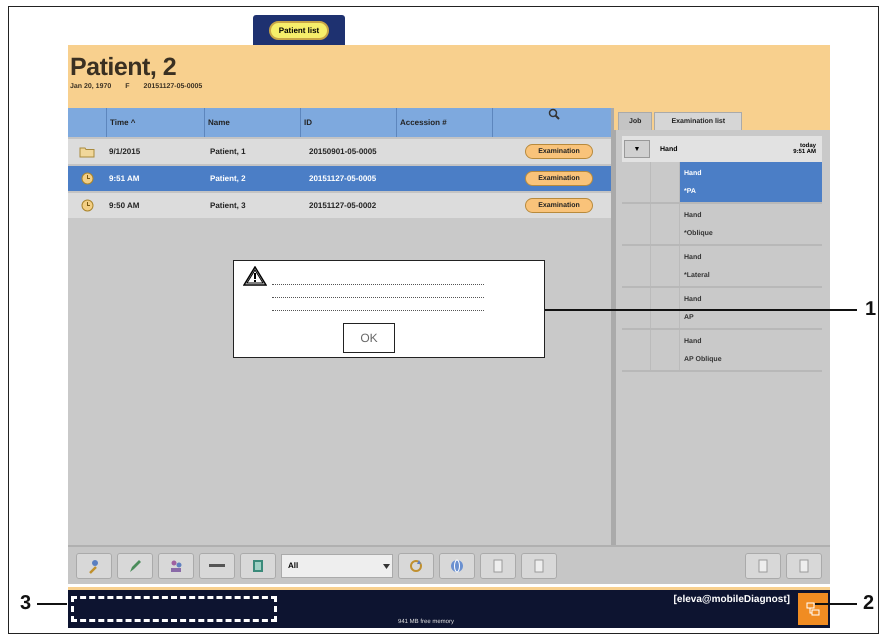 The height and width of the screenshot is (638, 883). Describe the element at coordinates (124, 205) in the screenshot. I see `time-cell-text: 9:50 AM` at that location.